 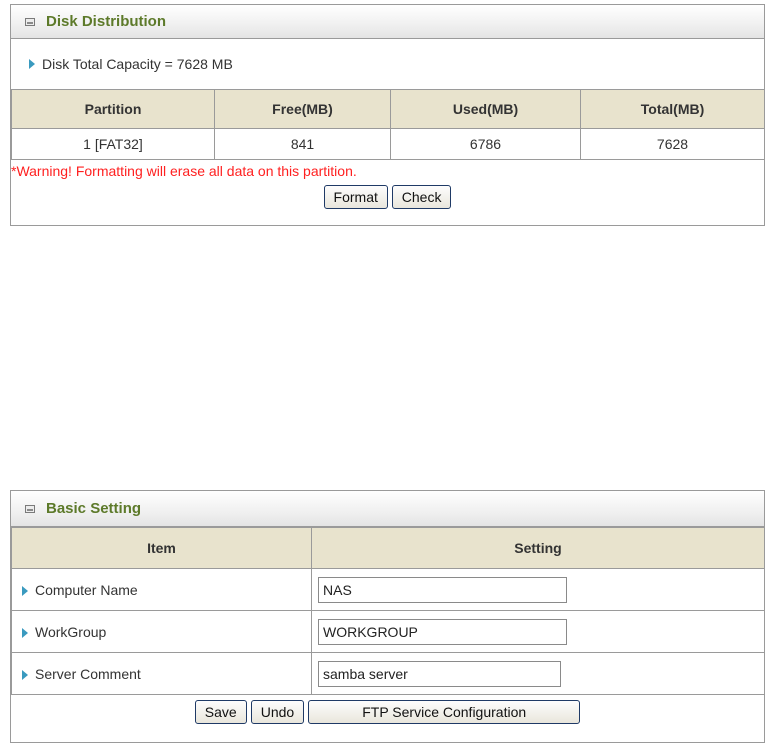 I want to click on basic-panel-title: Basic Setting, so click(x=94, y=508).